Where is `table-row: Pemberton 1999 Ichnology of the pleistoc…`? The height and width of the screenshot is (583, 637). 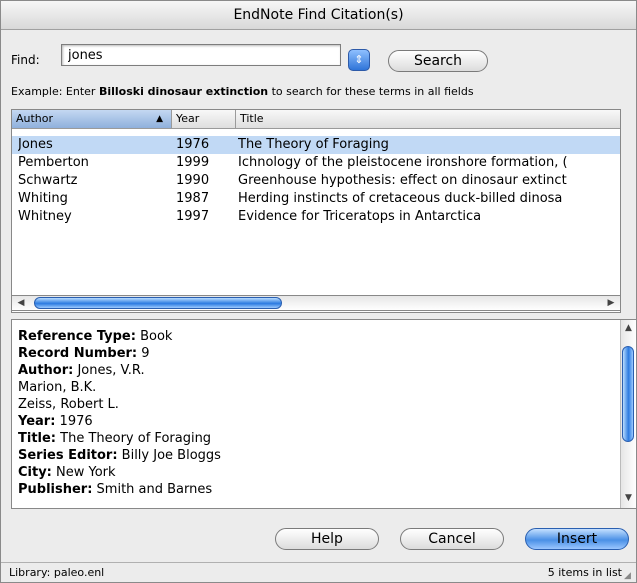 table-row: Pemberton 1999 Ichnology of the pleistoc… is located at coordinates (316, 163).